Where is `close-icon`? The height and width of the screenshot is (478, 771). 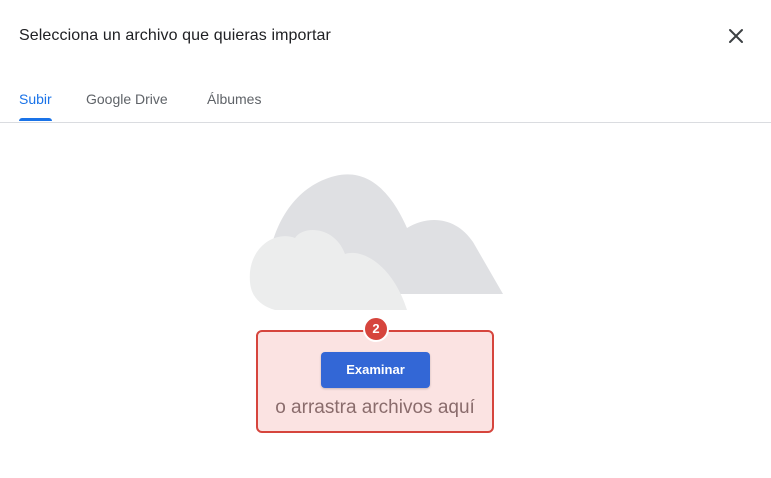
close-icon is located at coordinates (736, 36).